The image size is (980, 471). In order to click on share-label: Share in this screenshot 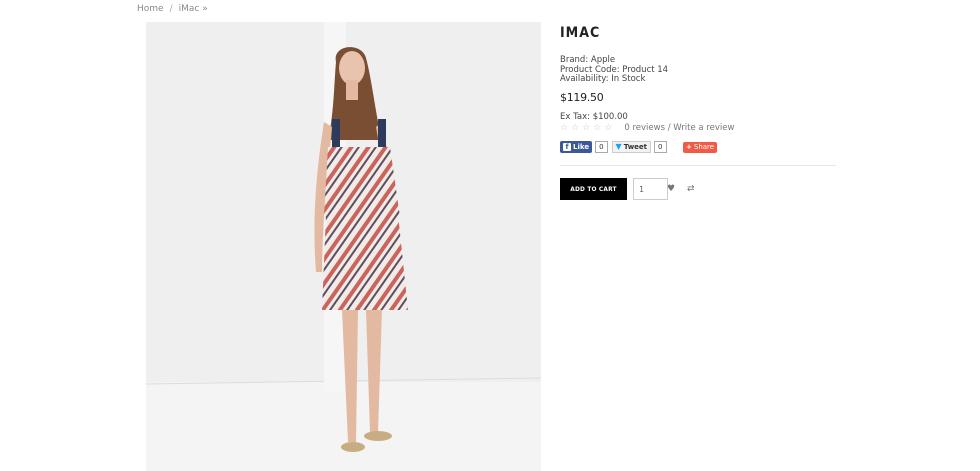, I will do `click(704, 146)`.